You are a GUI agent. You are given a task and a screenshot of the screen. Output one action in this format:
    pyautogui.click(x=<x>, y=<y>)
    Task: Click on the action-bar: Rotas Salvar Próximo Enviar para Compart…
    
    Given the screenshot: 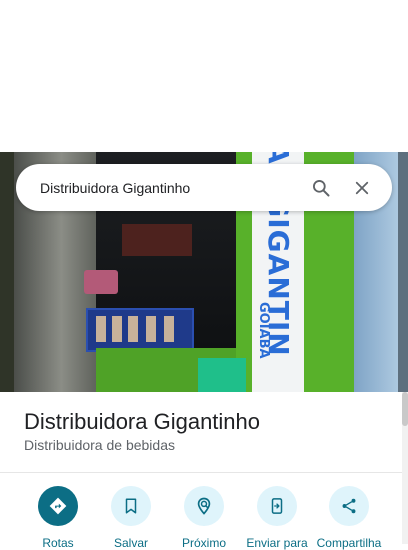 What is the action you would take?
    pyautogui.click(x=204, y=518)
    